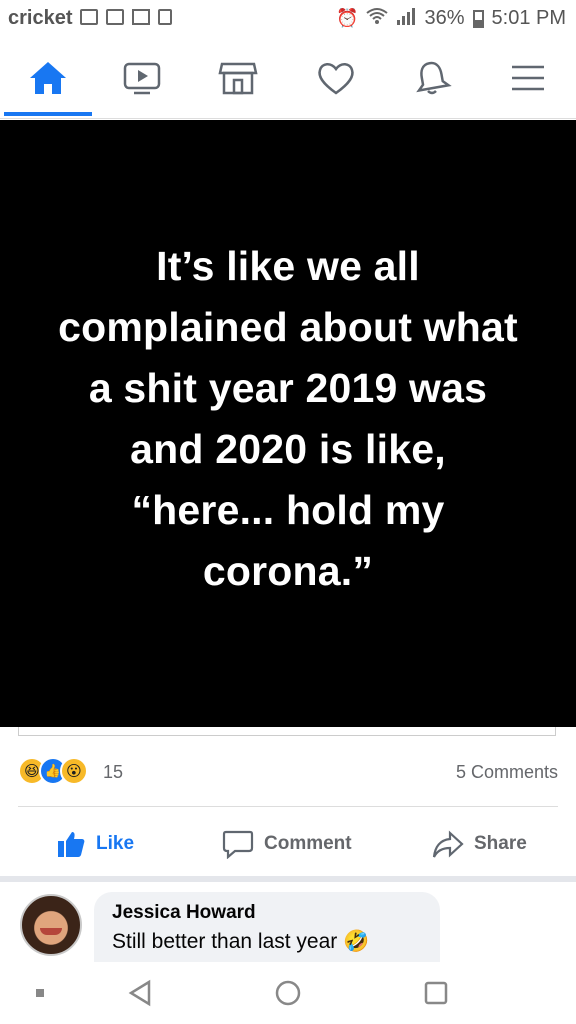 Image resolution: width=576 pixels, height=1024 pixels. Describe the element at coordinates (71, 844) in the screenshot. I see `thumbs-up-icon` at that location.